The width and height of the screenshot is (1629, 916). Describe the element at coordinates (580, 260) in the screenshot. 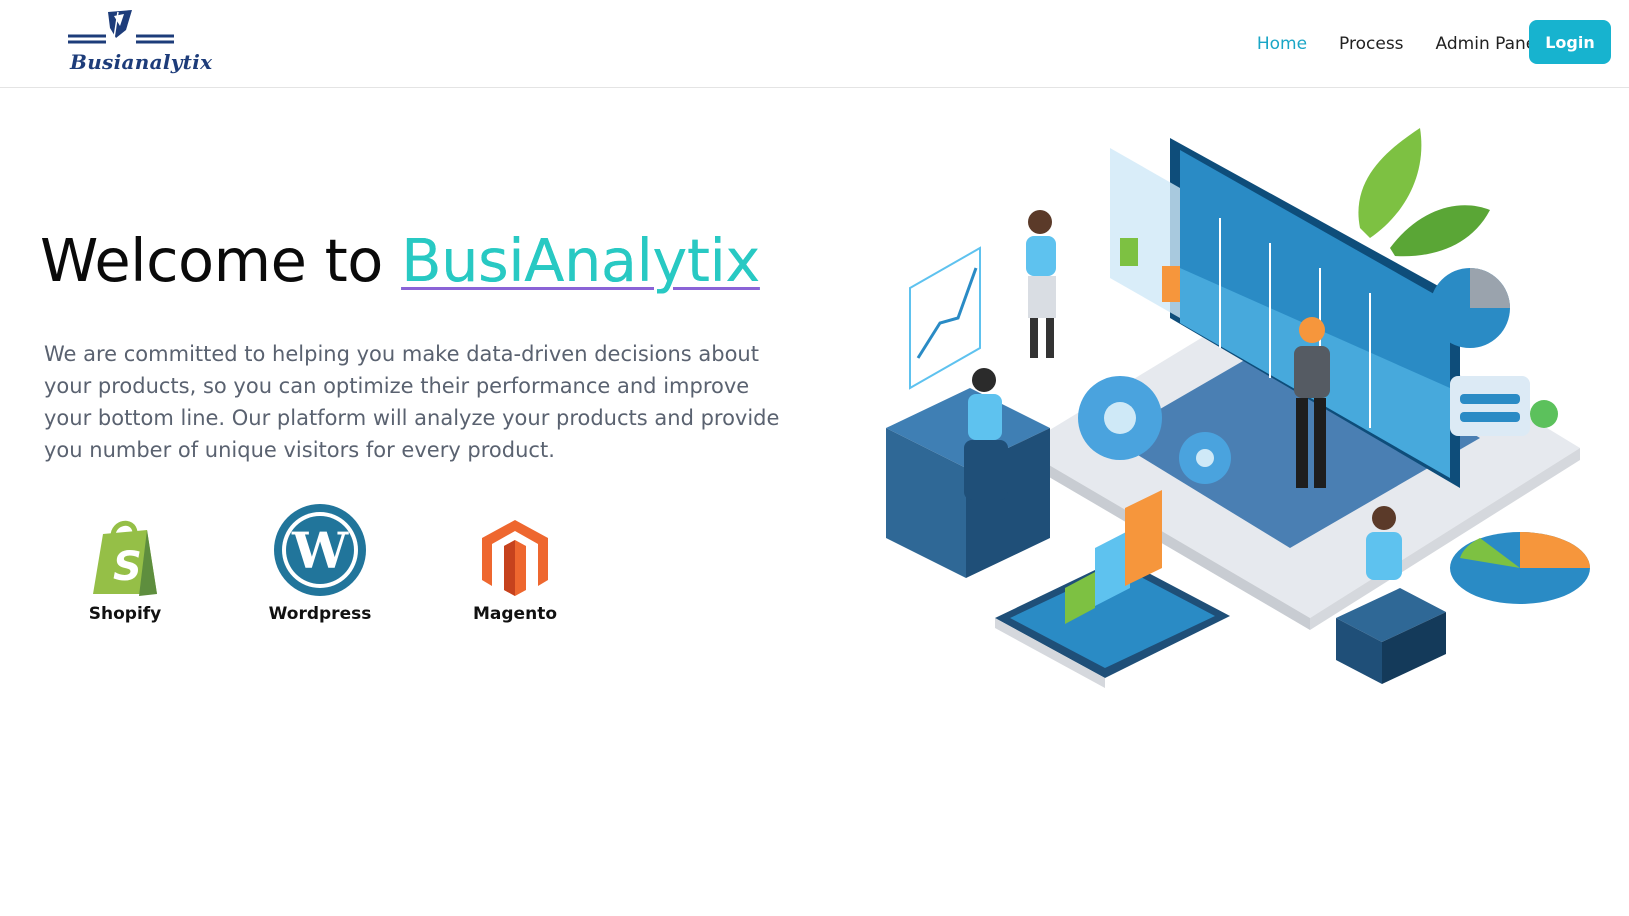

I see `hero-title-brand: BusiAnalytix` at that location.